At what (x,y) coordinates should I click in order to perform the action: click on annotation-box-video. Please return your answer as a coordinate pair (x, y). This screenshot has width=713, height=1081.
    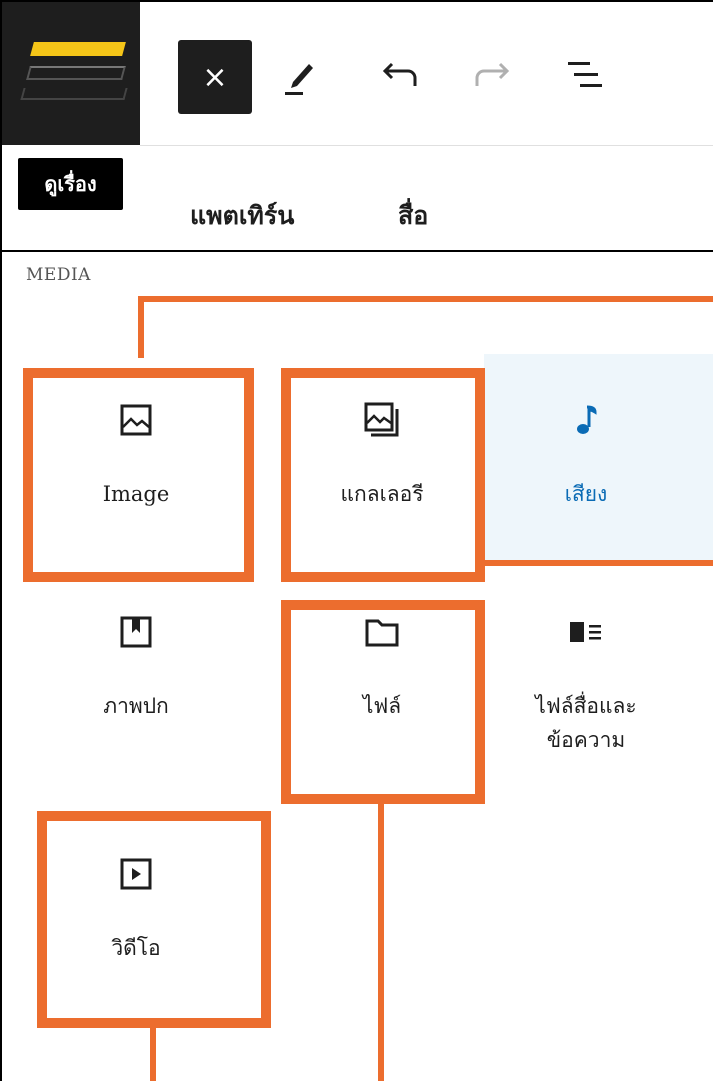
    Looking at the image, I should click on (154, 919).